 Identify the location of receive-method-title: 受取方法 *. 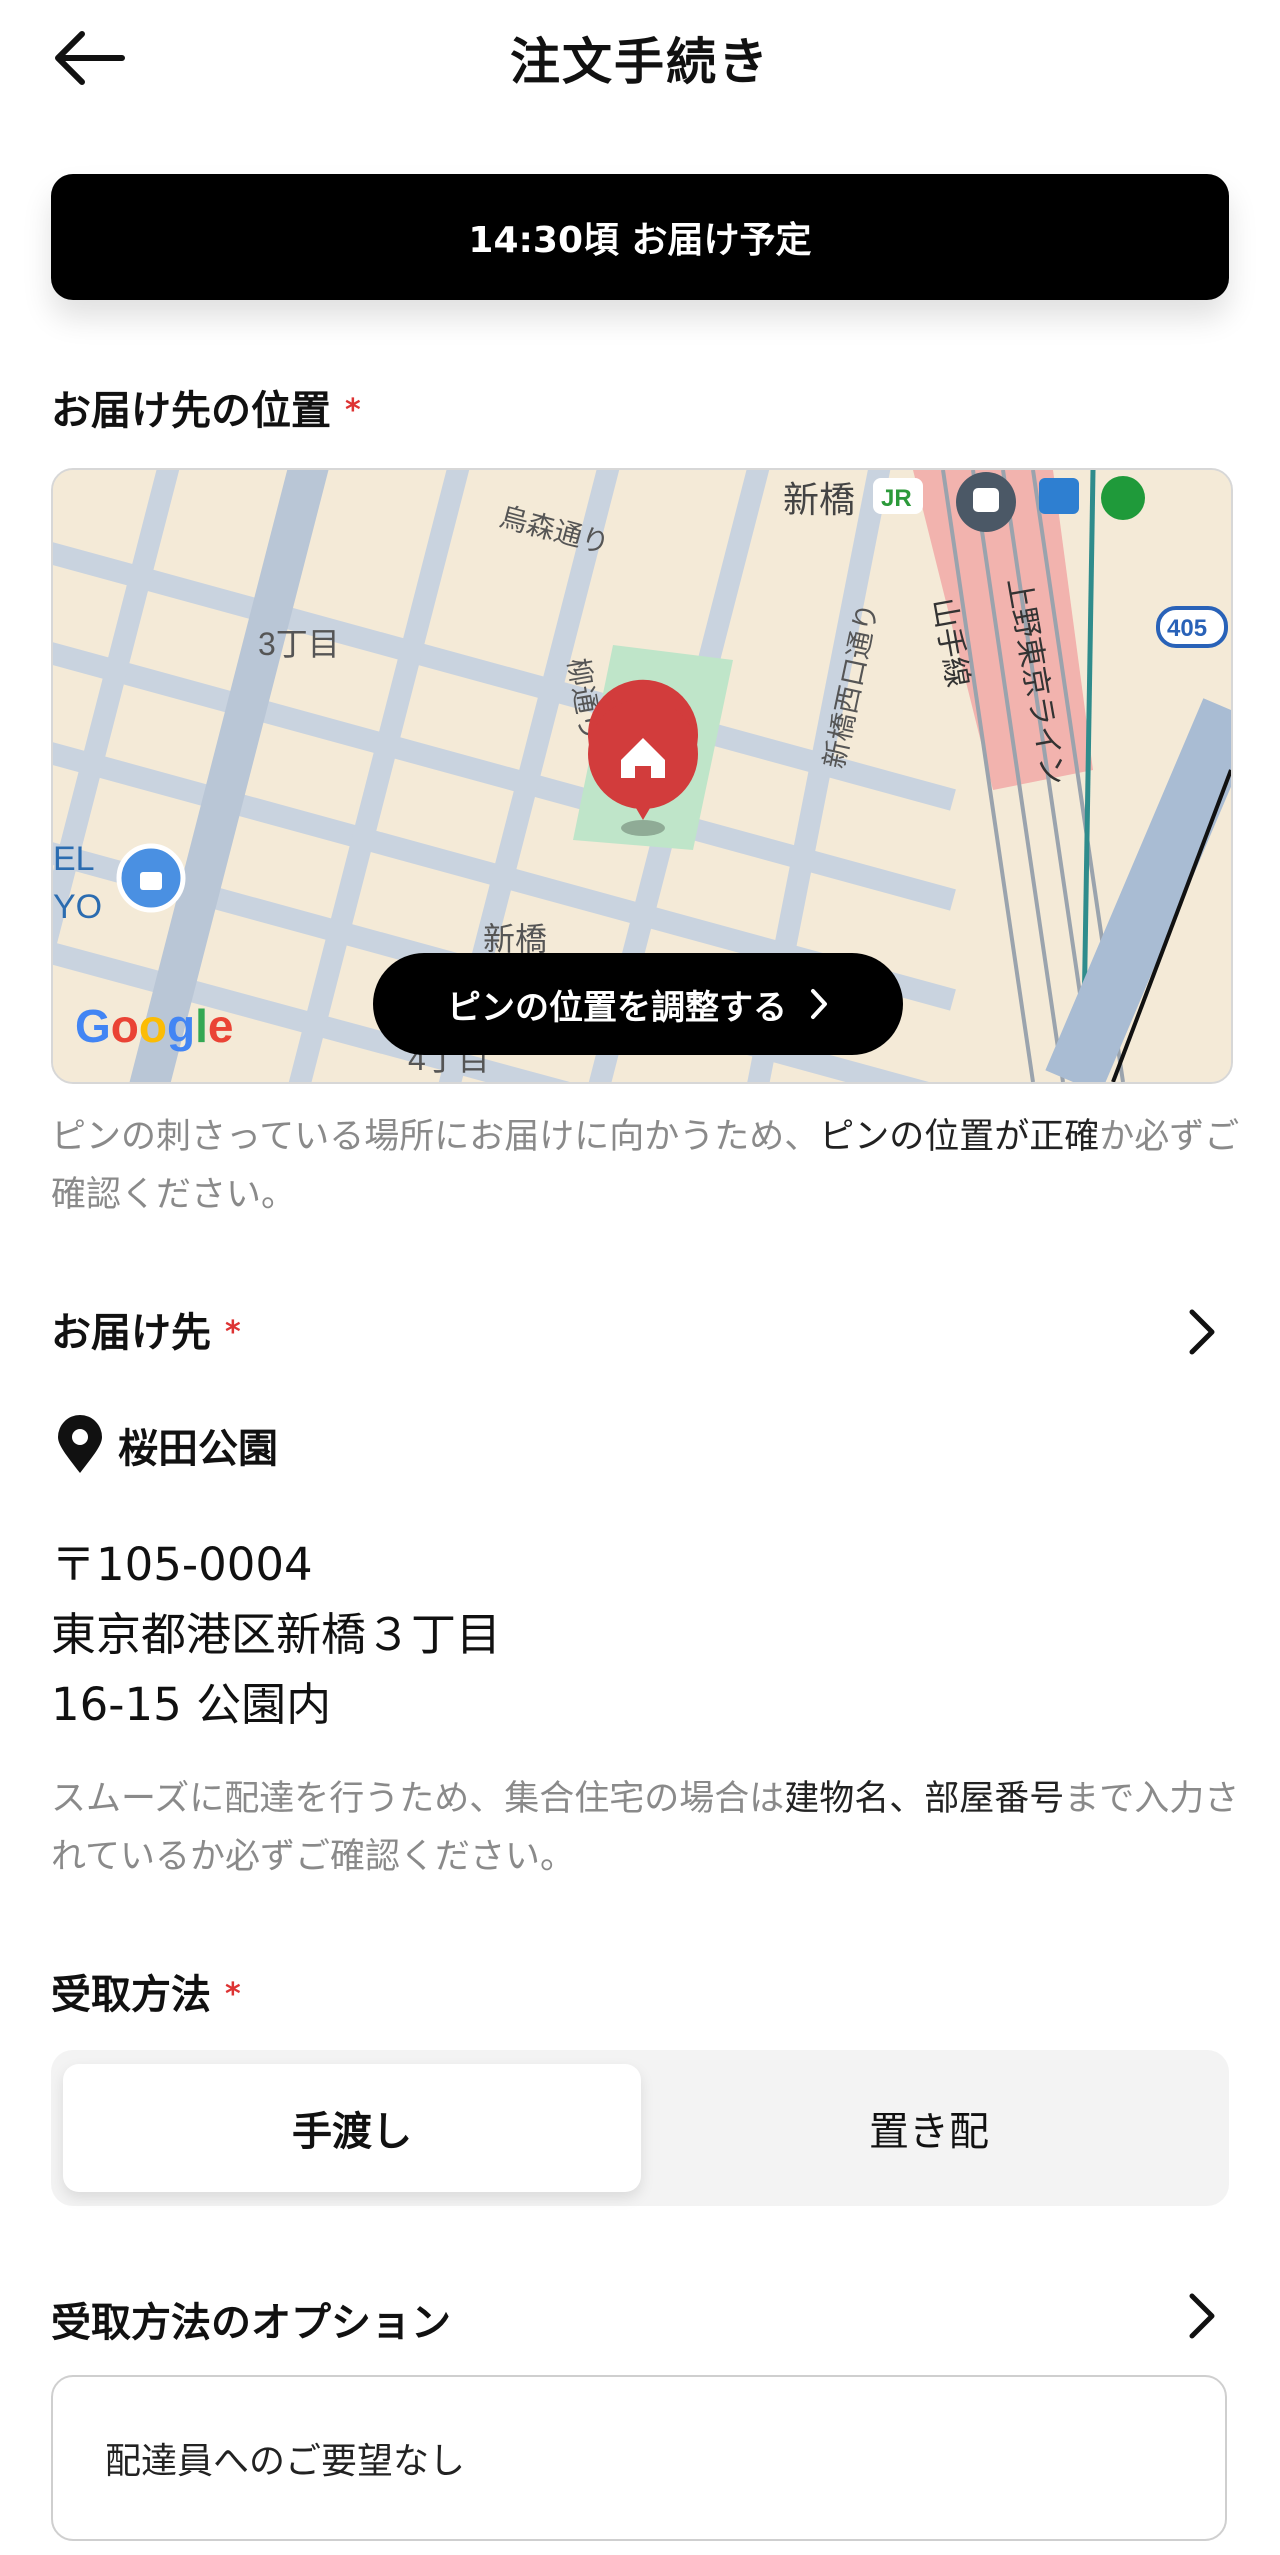
(146, 1995).